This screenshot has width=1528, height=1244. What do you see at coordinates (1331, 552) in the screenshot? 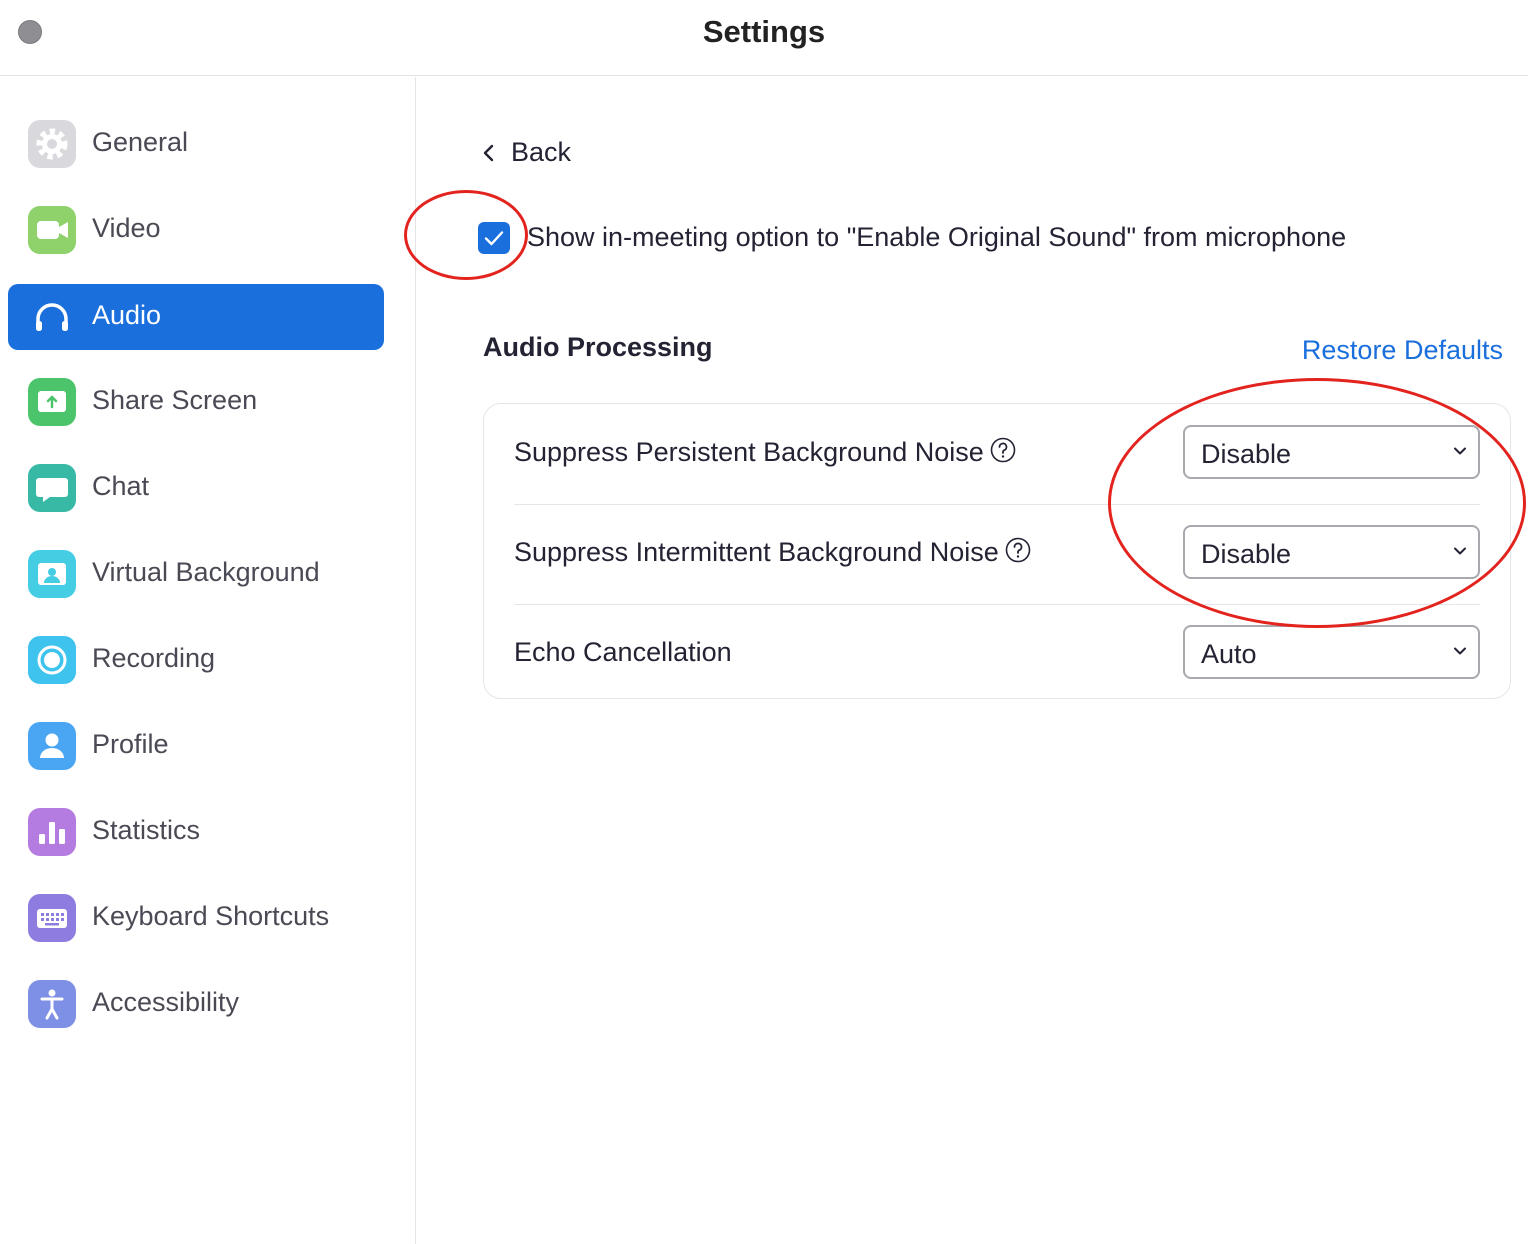
I see `intermittent-noise-select: Disable` at bounding box center [1331, 552].